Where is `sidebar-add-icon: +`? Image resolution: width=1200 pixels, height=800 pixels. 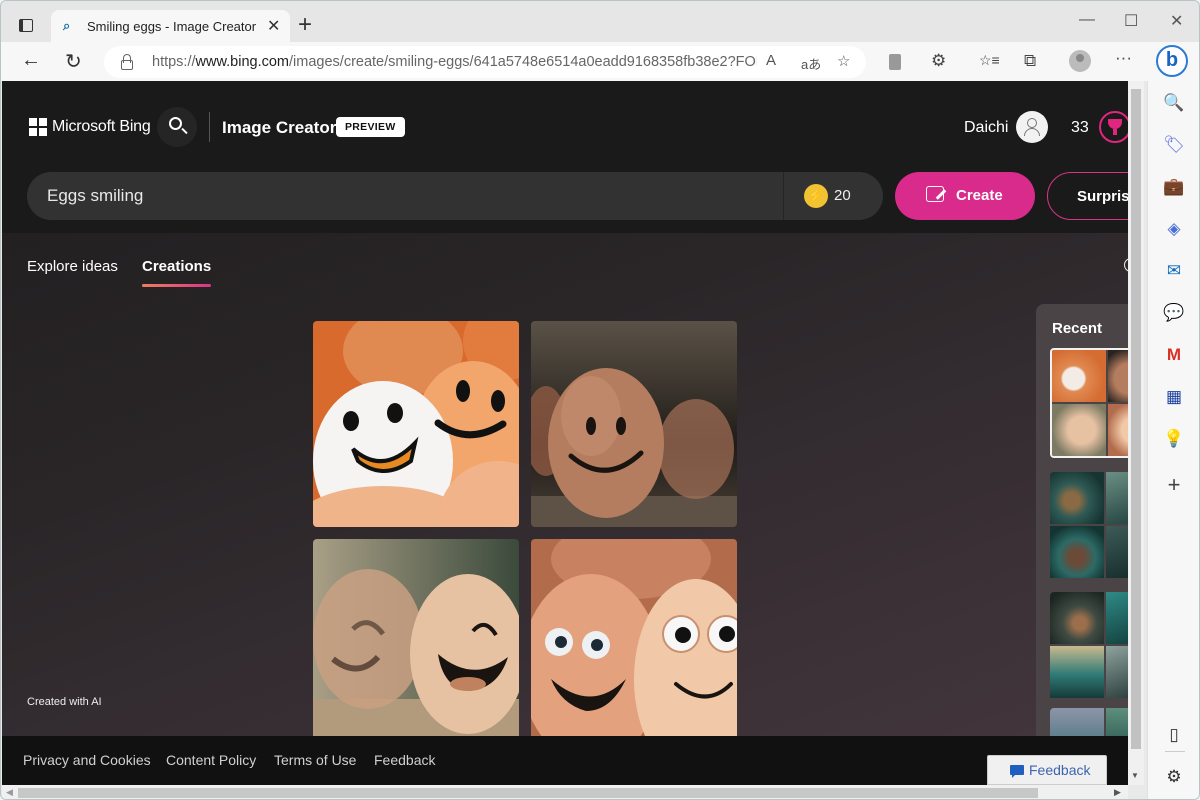 sidebar-add-icon: + is located at coordinates (1174, 485).